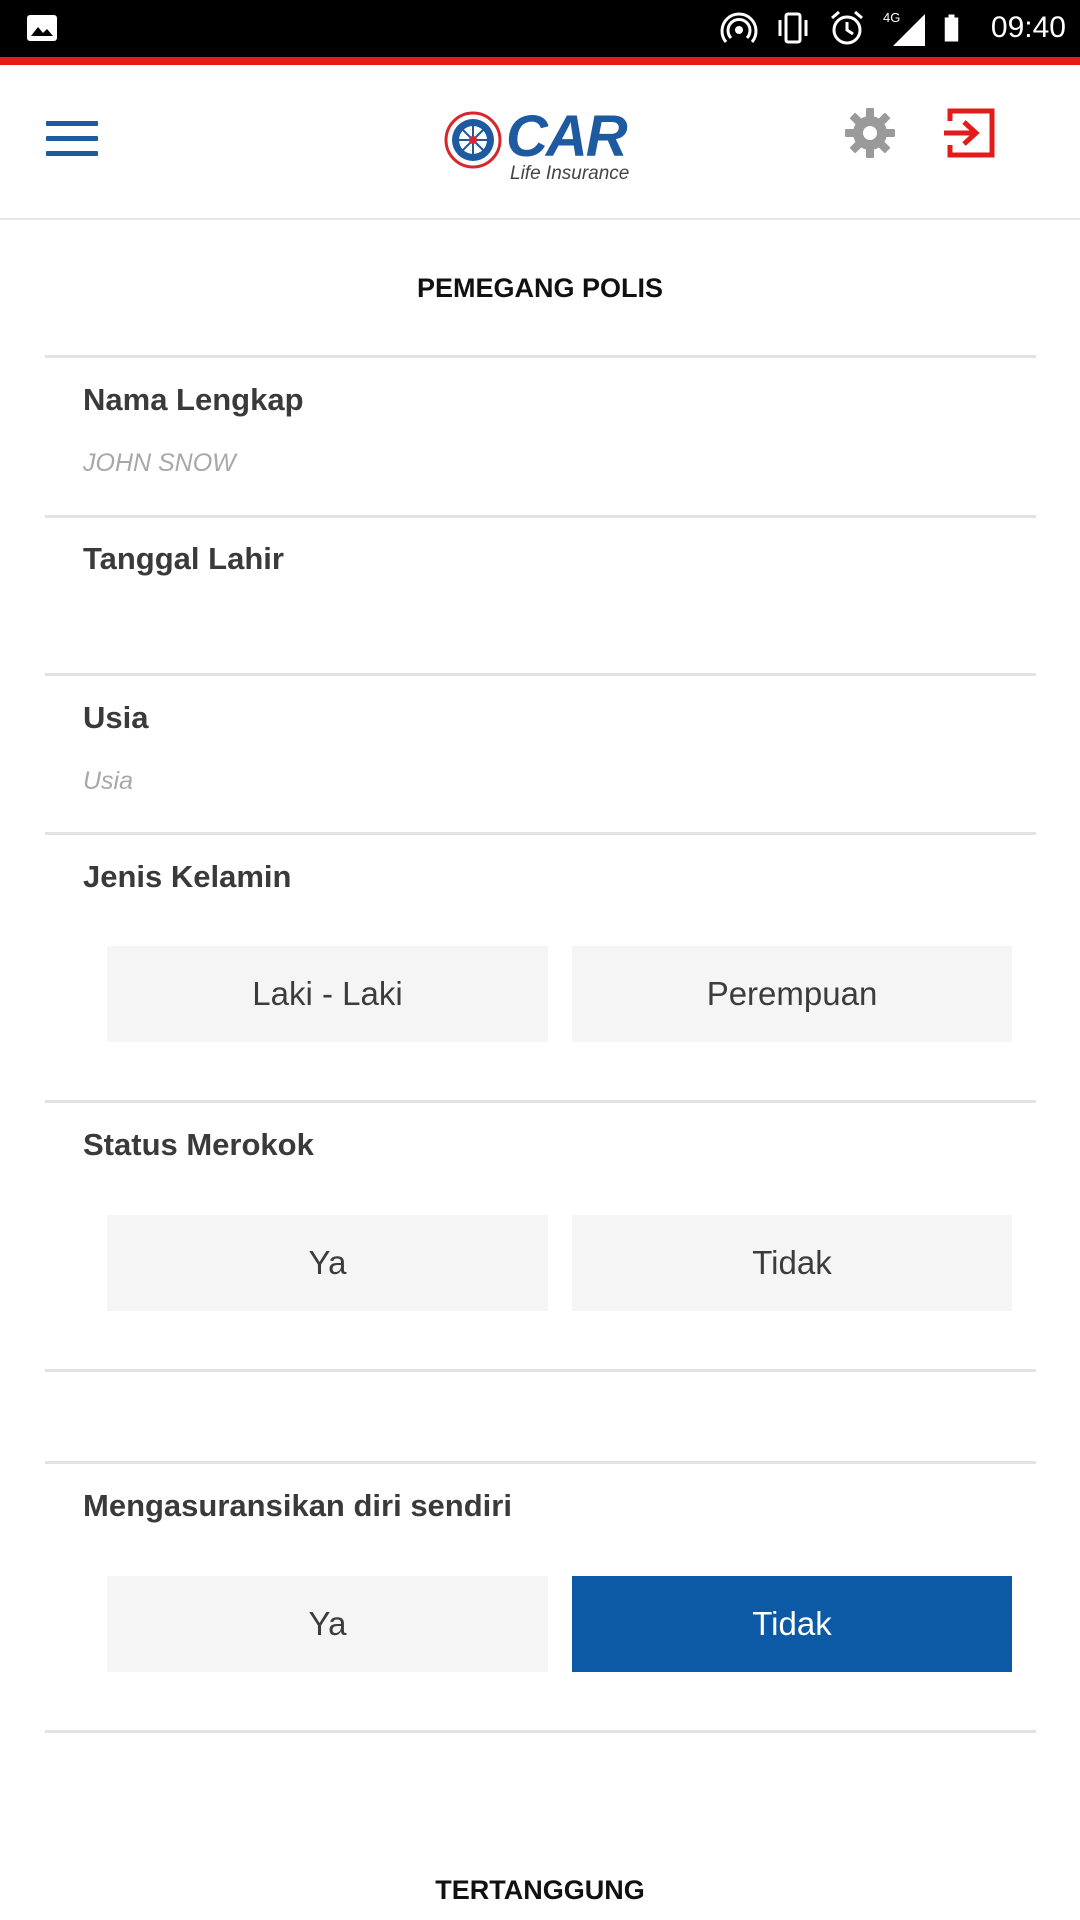  I want to click on logo-text: CAR, so click(567, 136).